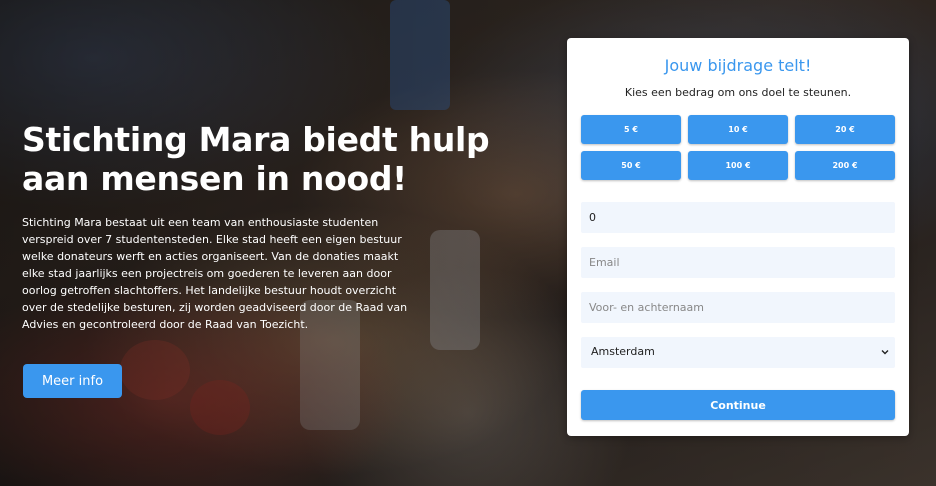 The width and height of the screenshot is (936, 486). Describe the element at coordinates (738, 352) in the screenshot. I see `city-select: Amsterdam` at that location.